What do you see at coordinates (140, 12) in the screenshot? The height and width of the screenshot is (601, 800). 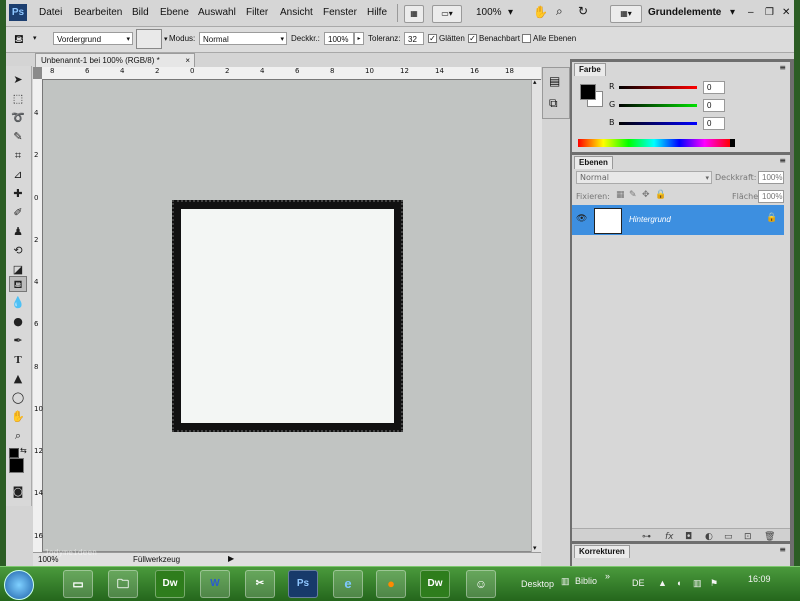 I see `menu-bild: Bild` at bounding box center [140, 12].